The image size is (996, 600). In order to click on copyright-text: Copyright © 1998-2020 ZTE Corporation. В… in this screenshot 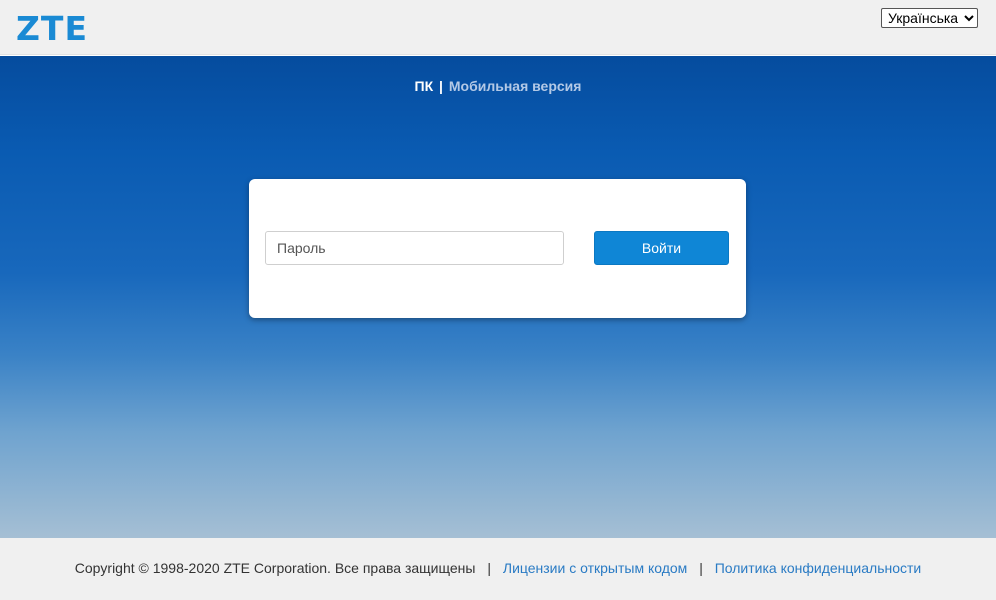, I will do `click(275, 568)`.